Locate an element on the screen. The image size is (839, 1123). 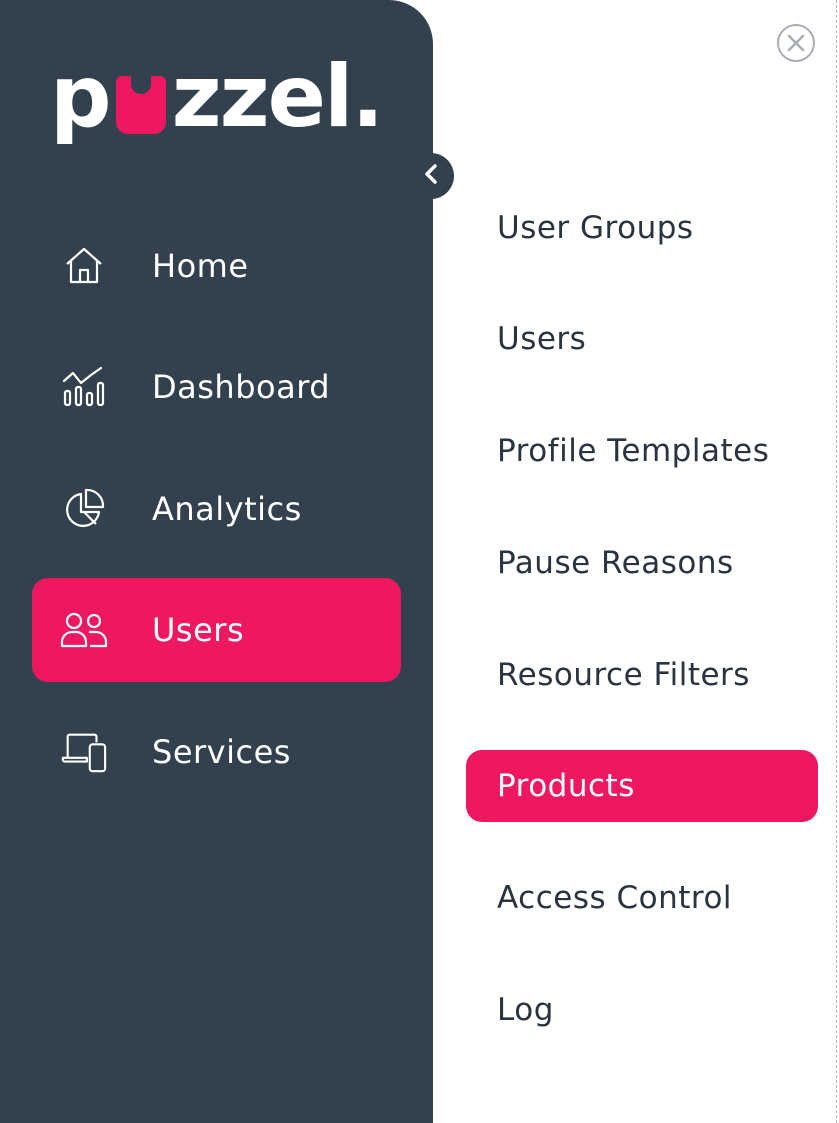
logo-u-mark is located at coordinates (140, 105).